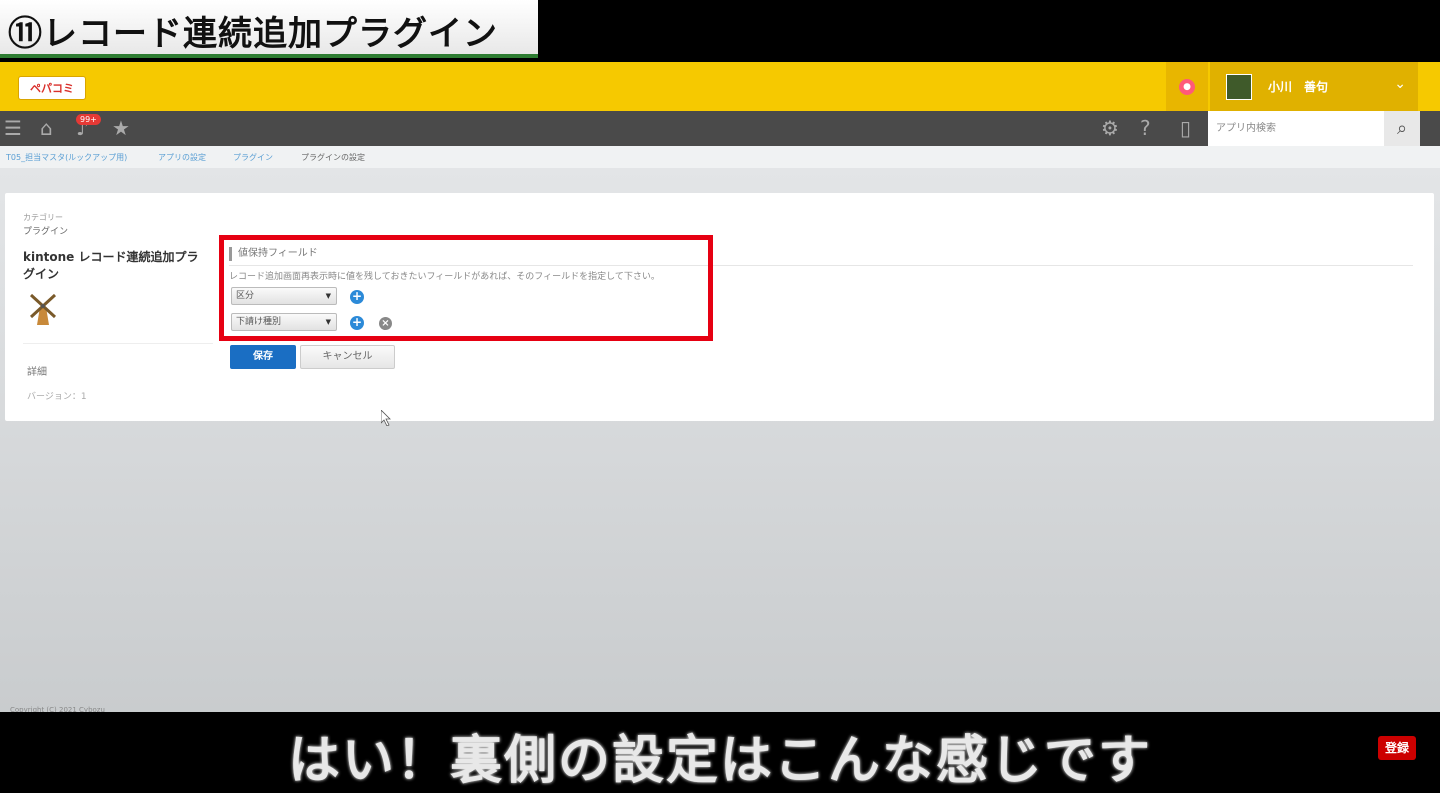 The width and height of the screenshot is (1440, 793). I want to click on avatar, so click(1239, 87).